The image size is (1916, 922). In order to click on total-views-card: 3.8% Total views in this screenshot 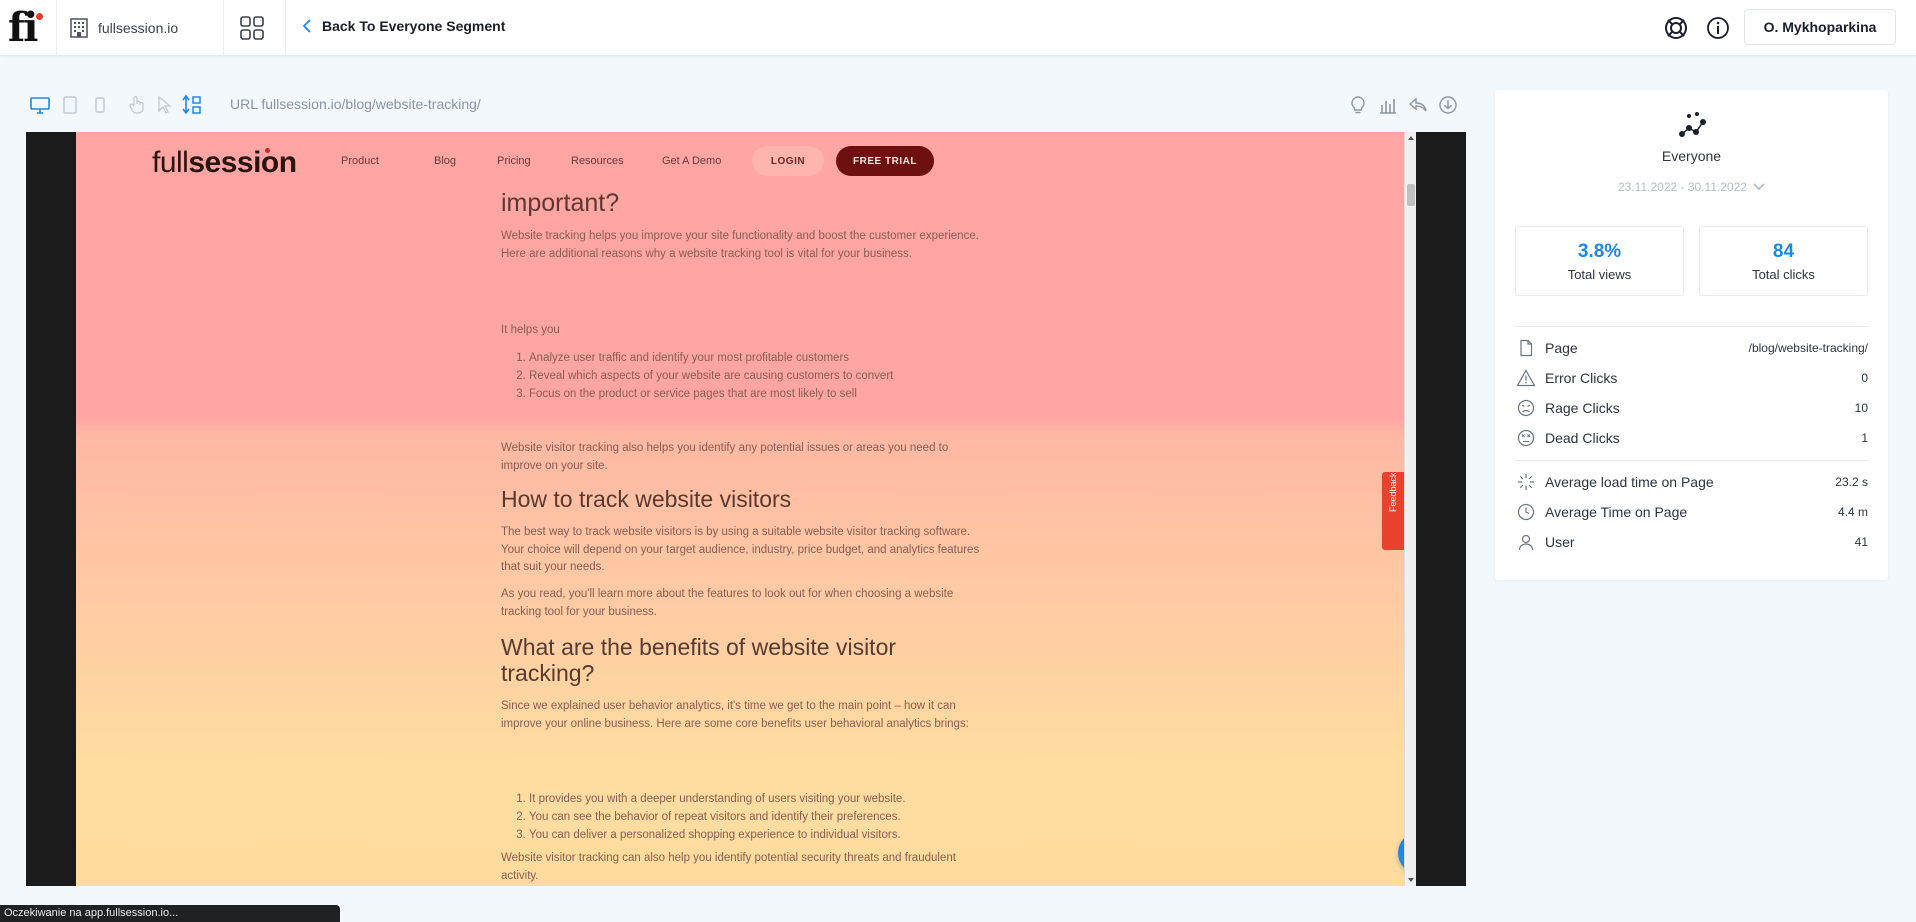, I will do `click(1599, 261)`.